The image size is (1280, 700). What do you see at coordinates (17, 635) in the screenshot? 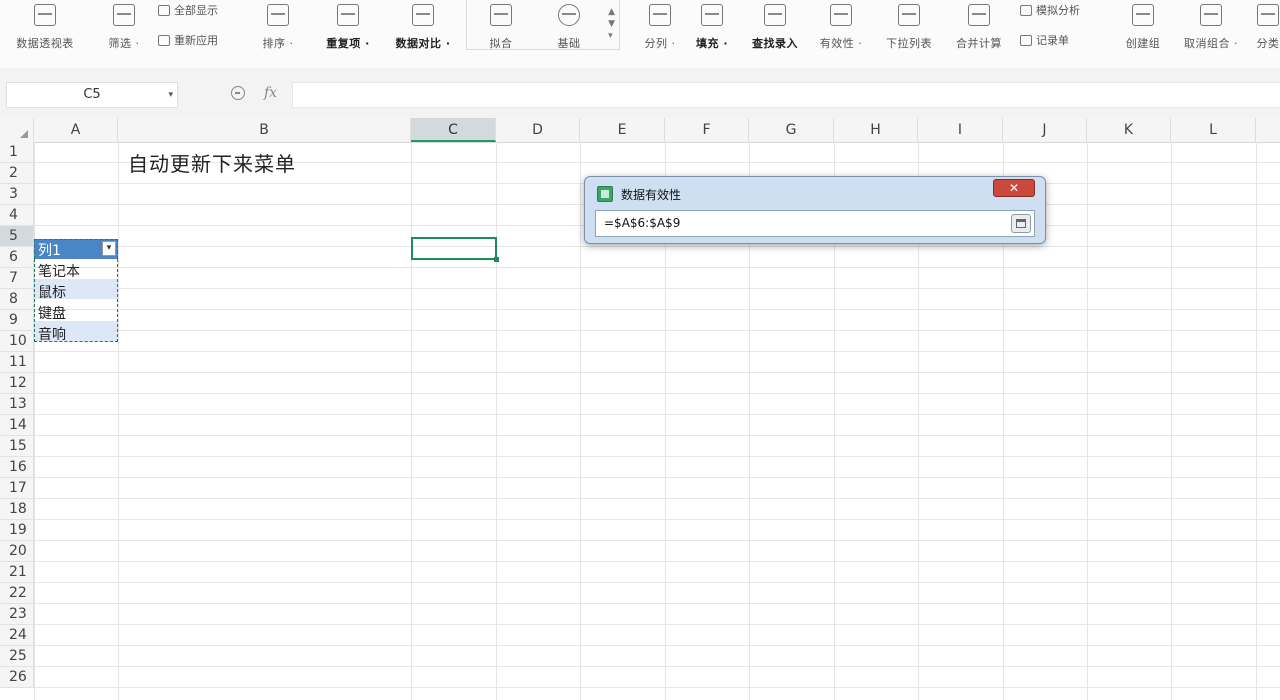
I see `row-header-24: 24` at bounding box center [17, 635].